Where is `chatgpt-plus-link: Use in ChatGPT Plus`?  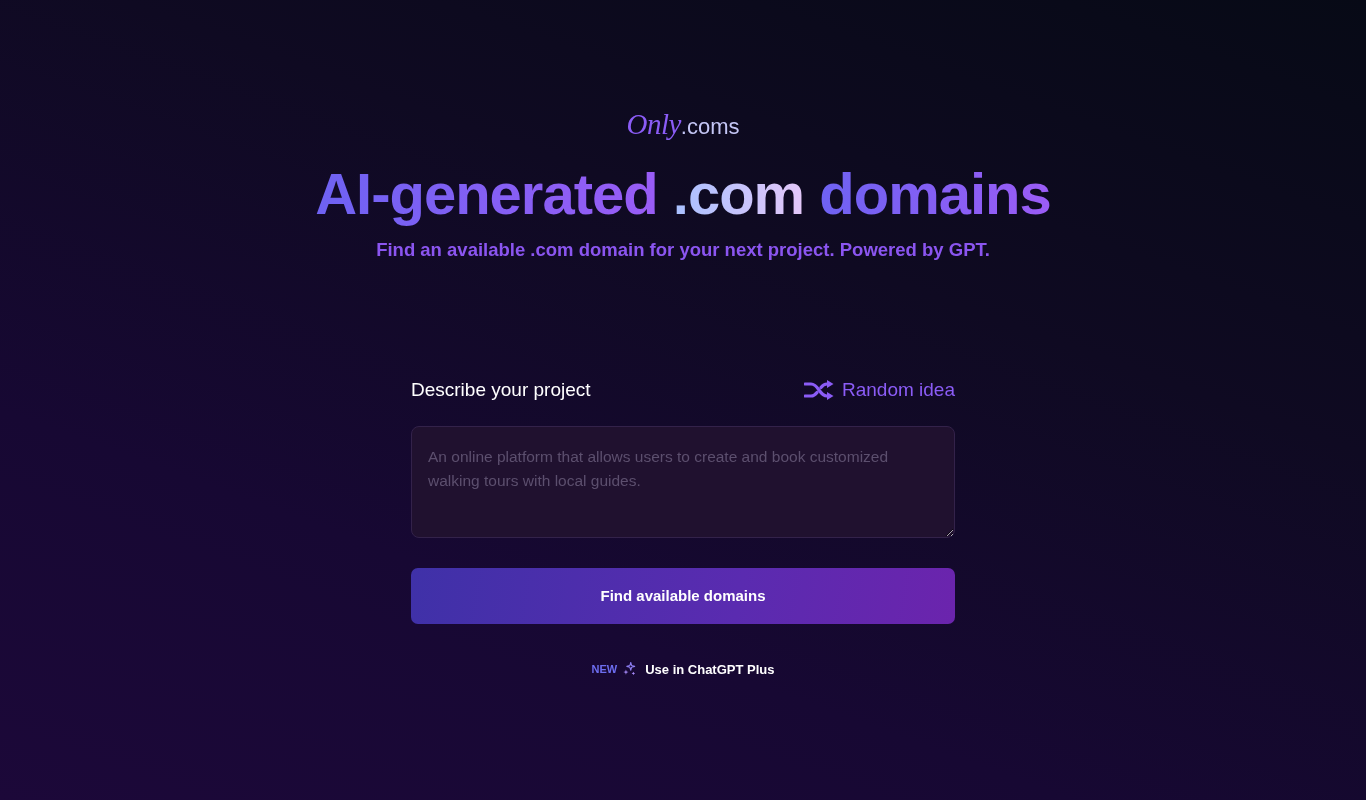
chatgpt-plus-link: Use in ChatGPT Plus is located at coordinates (710, 669).